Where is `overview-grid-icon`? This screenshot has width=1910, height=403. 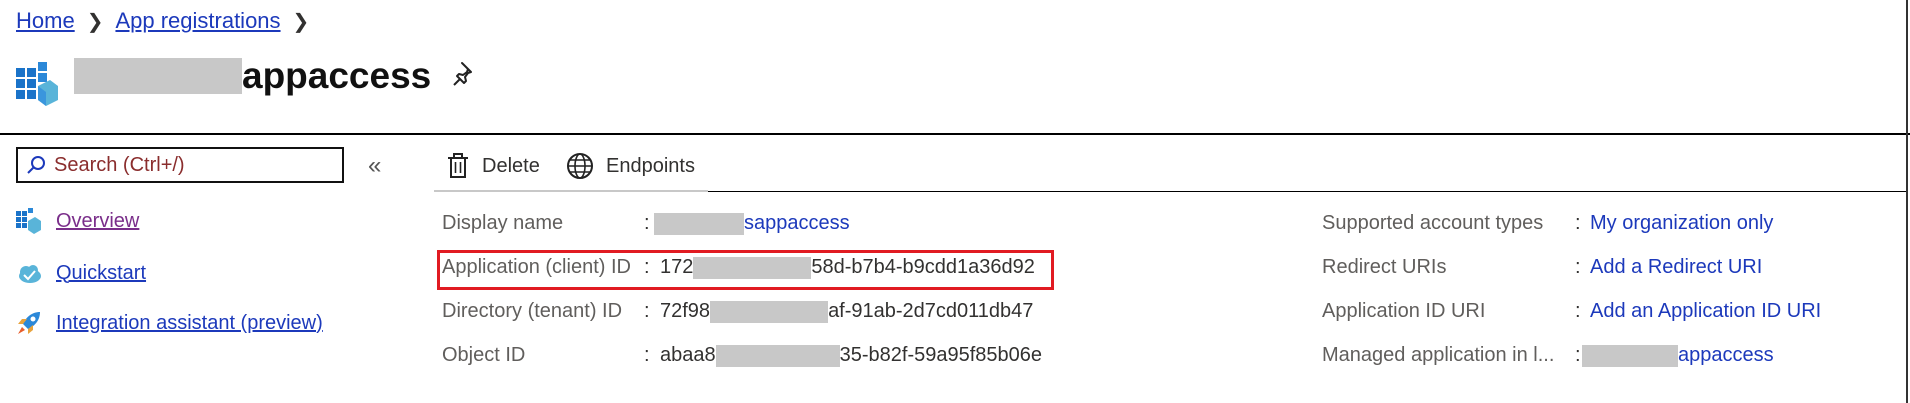 overview-grid-icon is located at coordinates (28, 221).